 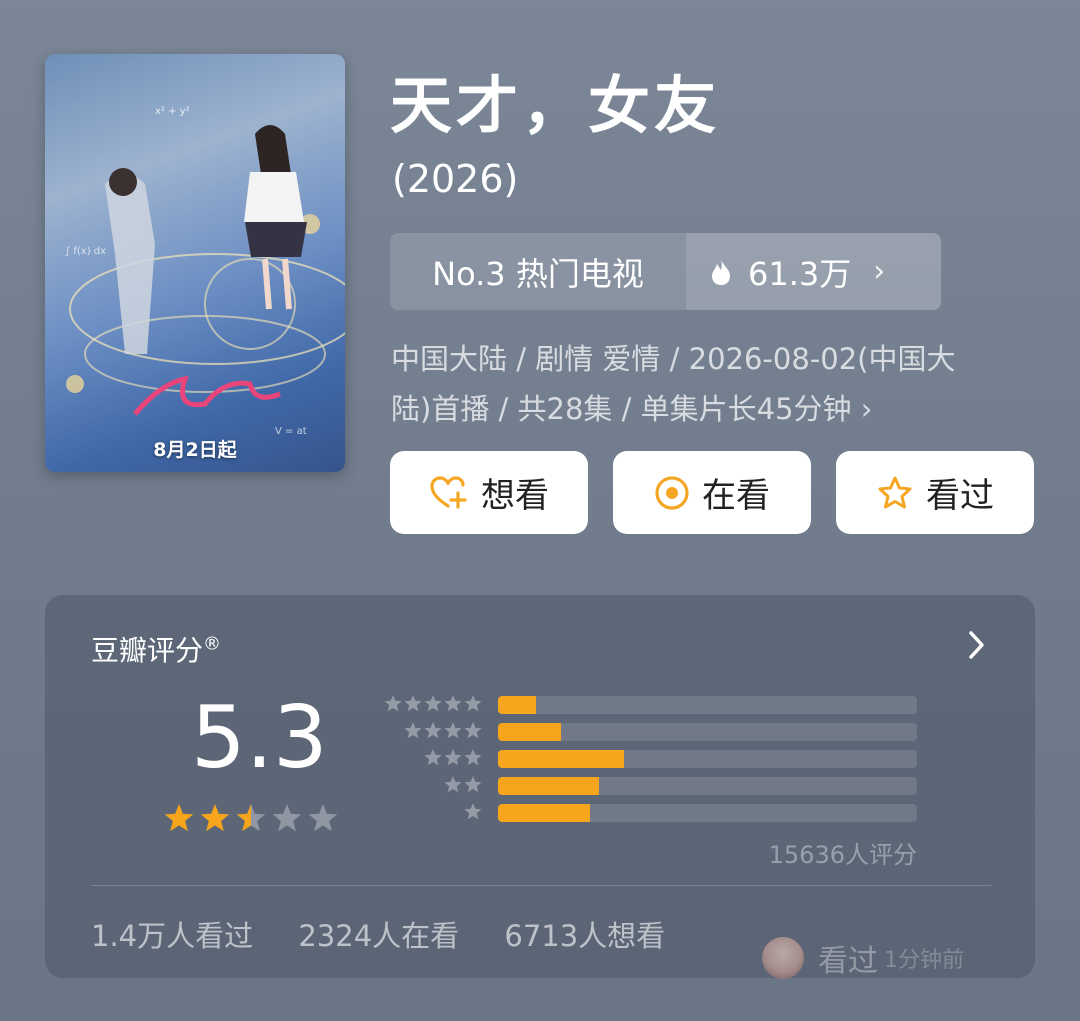 I want to click on divider, so click(x=541, y=885).